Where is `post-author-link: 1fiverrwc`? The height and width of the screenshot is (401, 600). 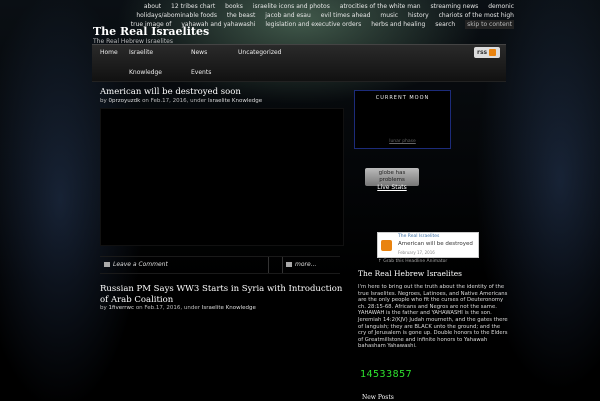
post-author-link: 1fiverrwc is located at coordinates (122, 308).